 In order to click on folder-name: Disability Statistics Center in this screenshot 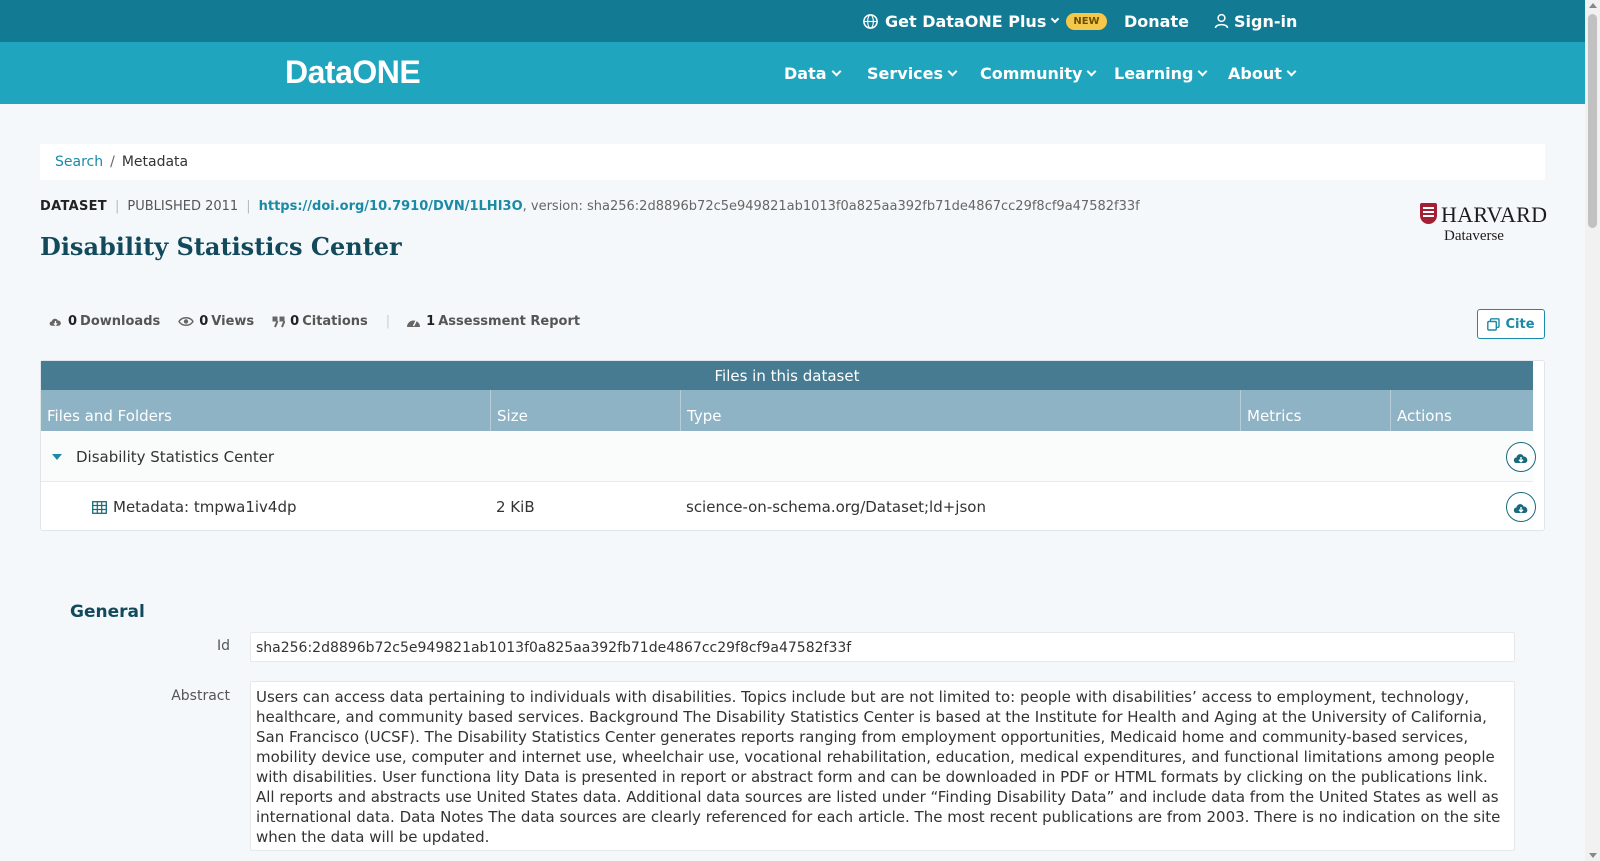, I will do `click(175, 457)`.